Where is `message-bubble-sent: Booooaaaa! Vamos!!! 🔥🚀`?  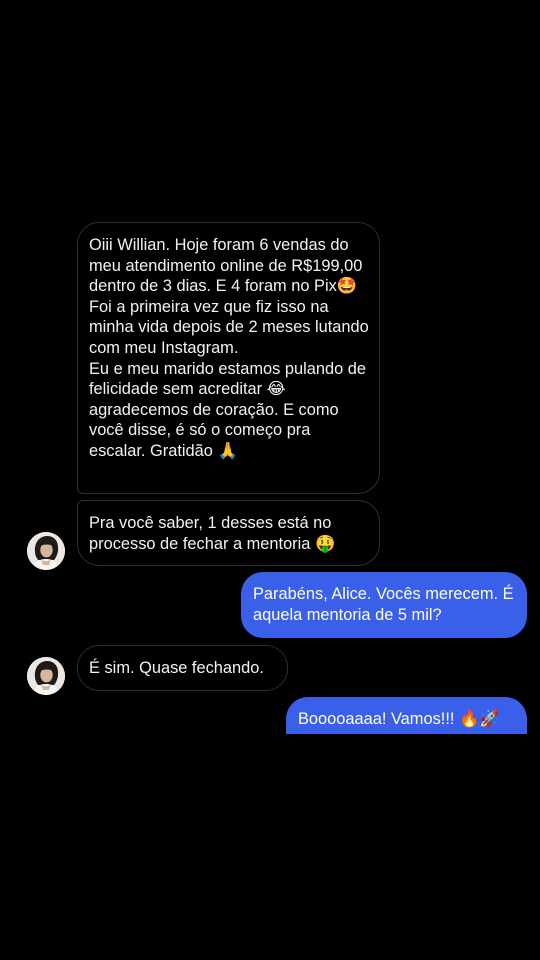
message-bubble-sent: Booooaaaa! Vamos!!! 🔥🚀 is located at coordinates (406, 715).